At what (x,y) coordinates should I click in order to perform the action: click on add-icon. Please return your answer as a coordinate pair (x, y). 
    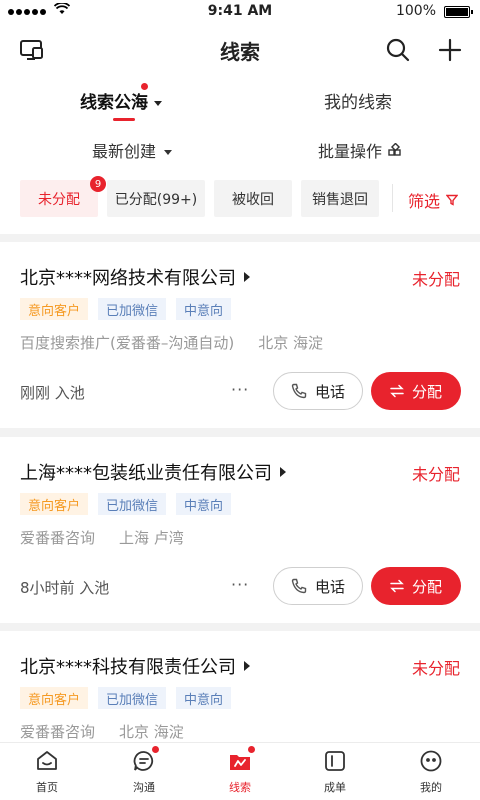
    Looking at the image, I should click on (450, 50).